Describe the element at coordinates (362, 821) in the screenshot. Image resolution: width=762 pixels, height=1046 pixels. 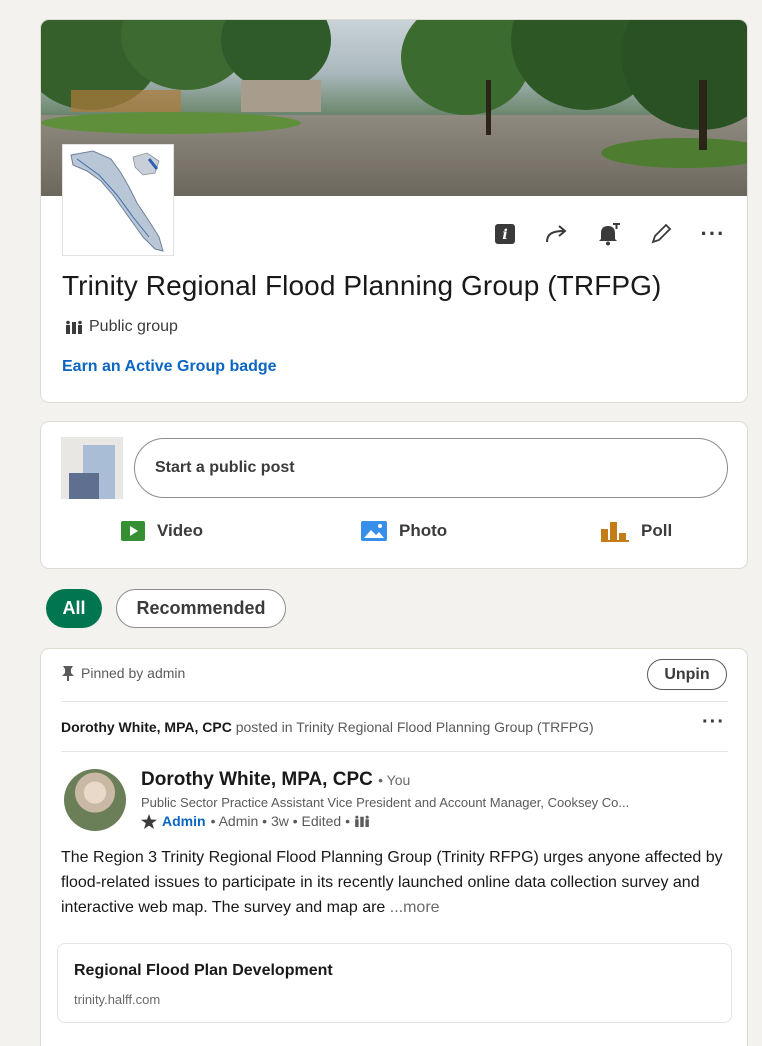
I see `group-visibility-icon` at that location.